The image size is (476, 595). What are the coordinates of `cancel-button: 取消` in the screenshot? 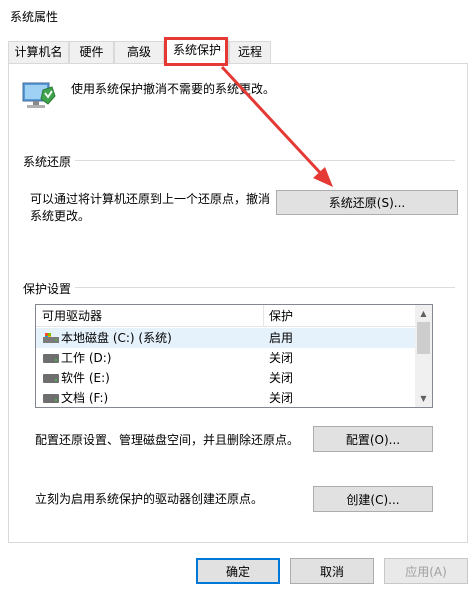 It's located at (332, 571).